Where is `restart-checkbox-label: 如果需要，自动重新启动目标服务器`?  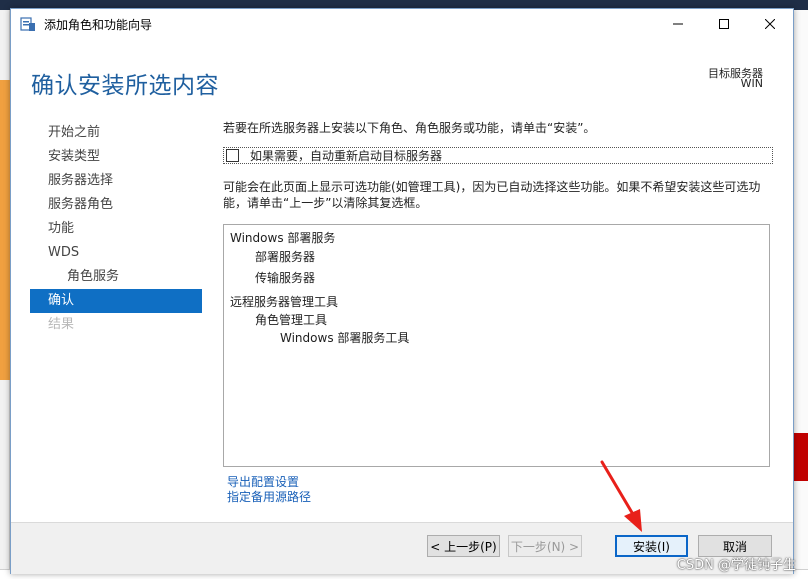
restart-checkbox-label: 如果需要，自动重新启动目标服务器 is located at coordinates (346, 155).